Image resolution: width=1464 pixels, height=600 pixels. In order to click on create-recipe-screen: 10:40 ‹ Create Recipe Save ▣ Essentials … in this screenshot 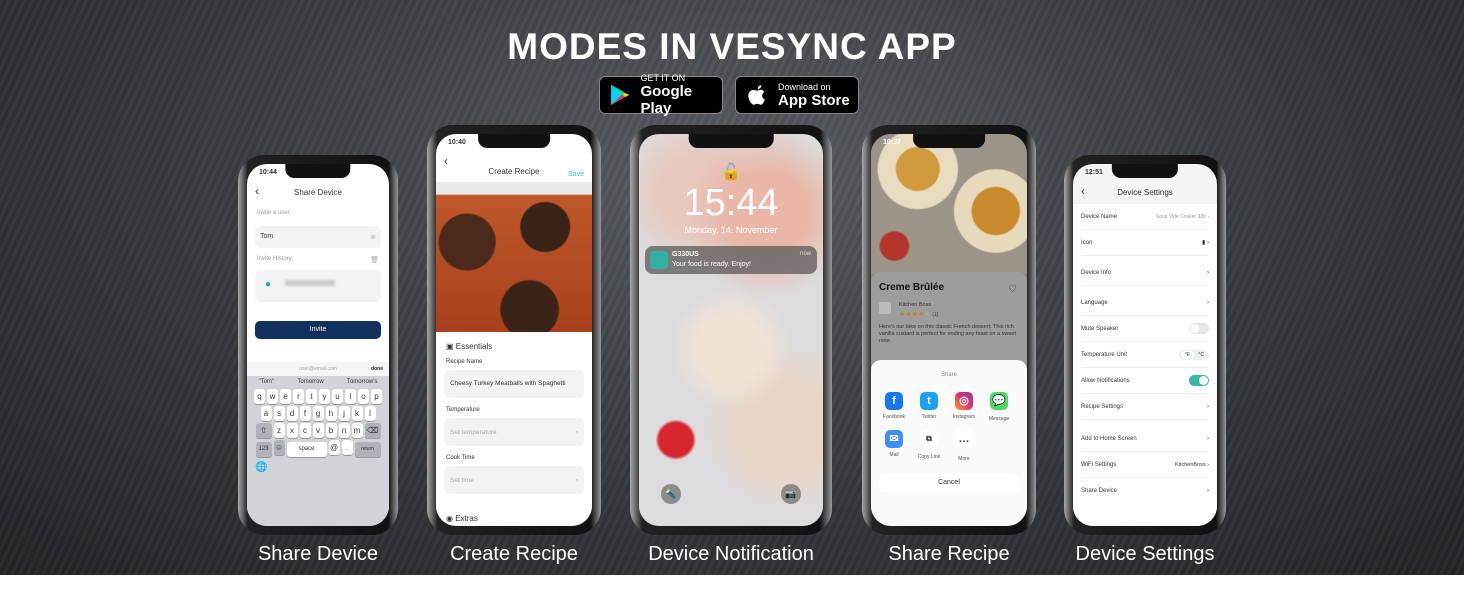, I will do `click(514, 330)`.